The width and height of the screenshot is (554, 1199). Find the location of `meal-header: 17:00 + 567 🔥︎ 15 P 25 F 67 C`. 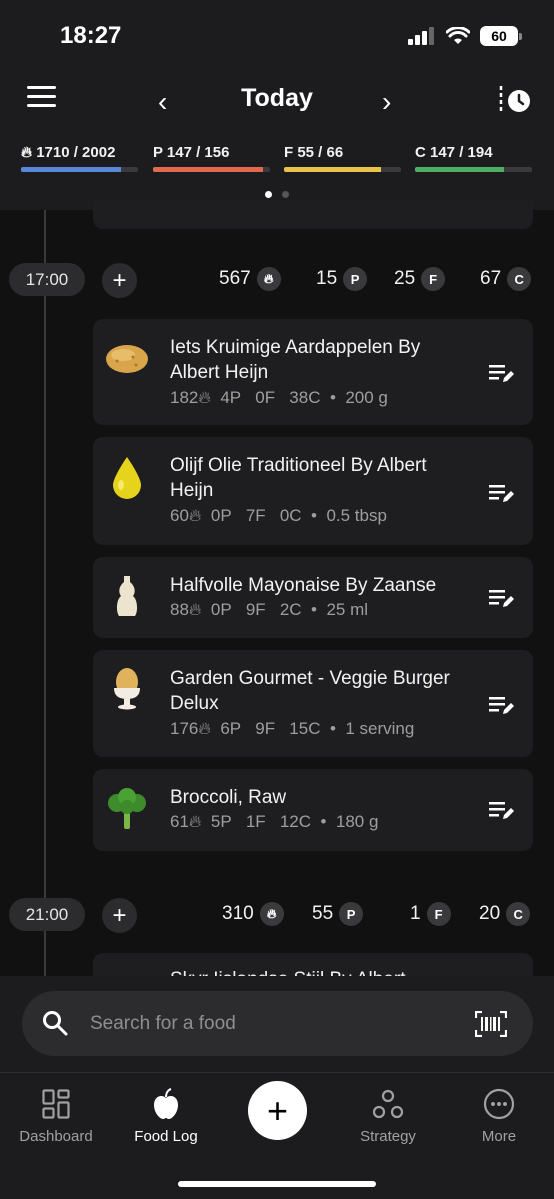

meal-header: 17:00 + 567 🔥︎ 15 P 25 F 67 C is located at coordinates (277, 281).